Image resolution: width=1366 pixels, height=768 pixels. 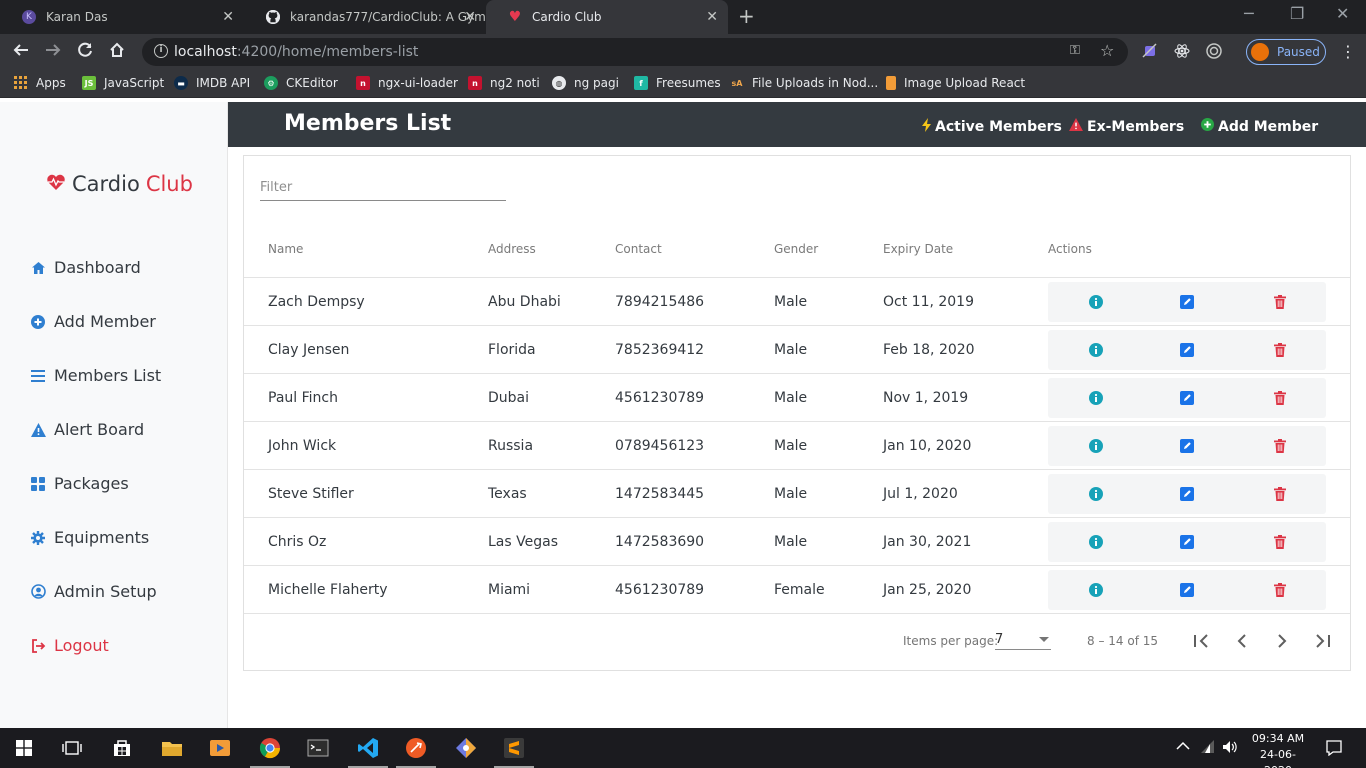 What do you see at coordinates (172, 748) in the screenshot?
I see `file-explorer-icon` at bounding box center [172, 748].